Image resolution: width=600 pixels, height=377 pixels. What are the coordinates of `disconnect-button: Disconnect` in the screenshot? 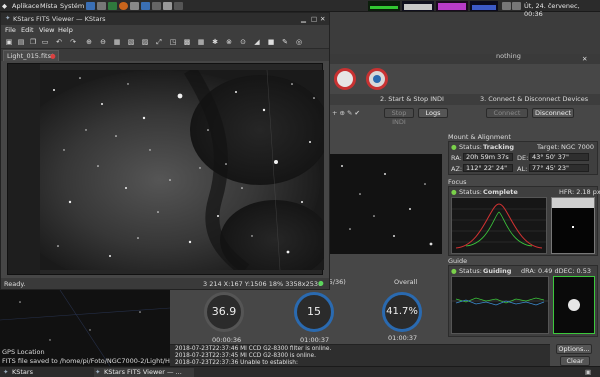 It's located at (553, 113).